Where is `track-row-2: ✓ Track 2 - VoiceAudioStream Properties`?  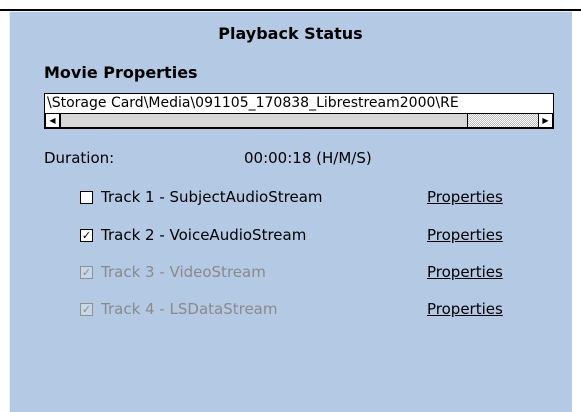 track-row-2: ✓ Track 2 - VoiceAudioStream Properties is located at coordinates (300, 236).